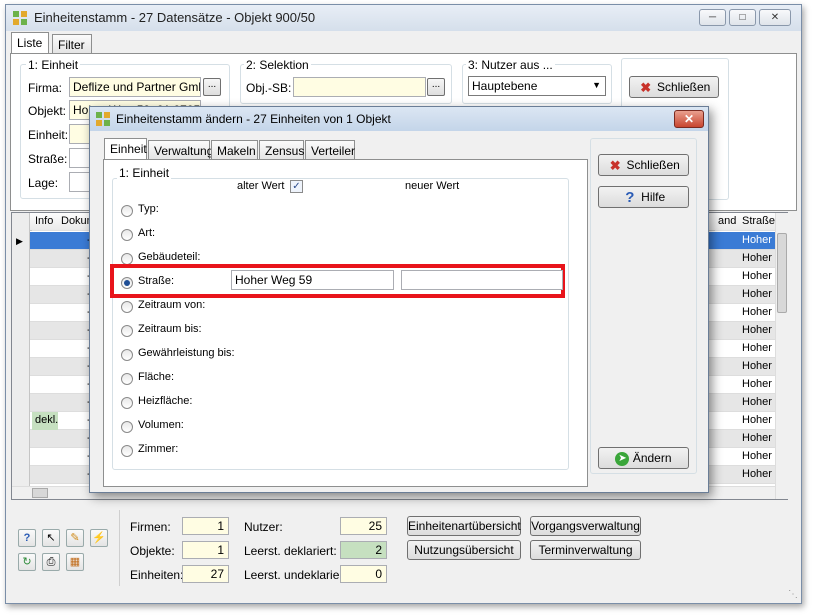 Image resolution: width=815 pixels, height=615 pixels. What do you see at coordinates (297, 575) in the screenshot?
I see `leerst-undekl-label: Leerst. undeklariert:` at bounding box center [297, 575].